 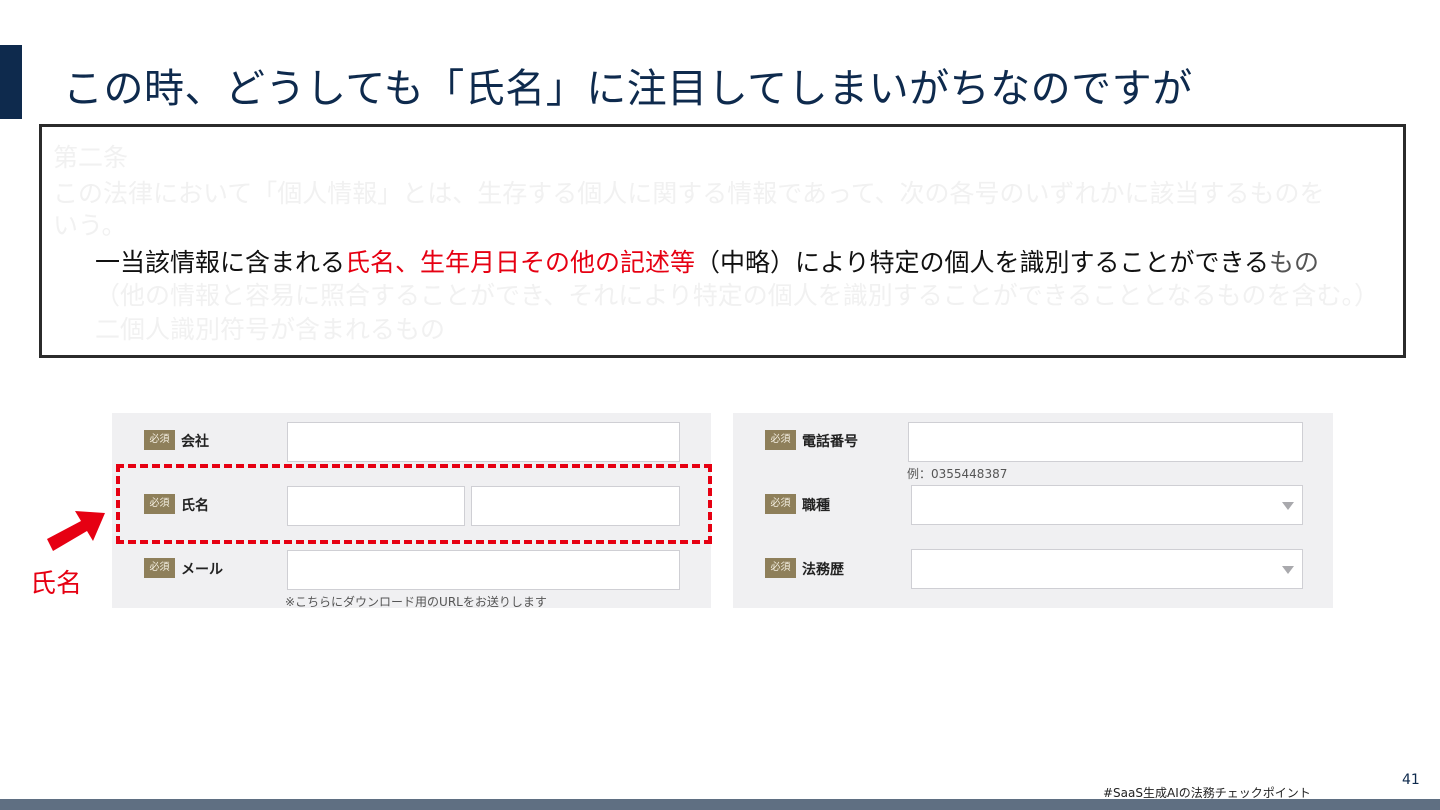 What do you see at coordinates (483, 570) in the screenshot?
I see `email-input` at bounding box center [483, 570].